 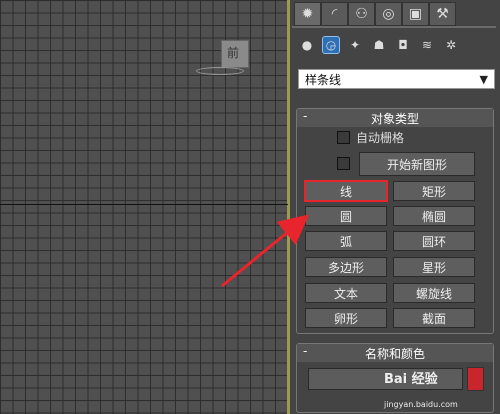 I want to click on helpers-icon: ◘, so click(x=403, y=45).